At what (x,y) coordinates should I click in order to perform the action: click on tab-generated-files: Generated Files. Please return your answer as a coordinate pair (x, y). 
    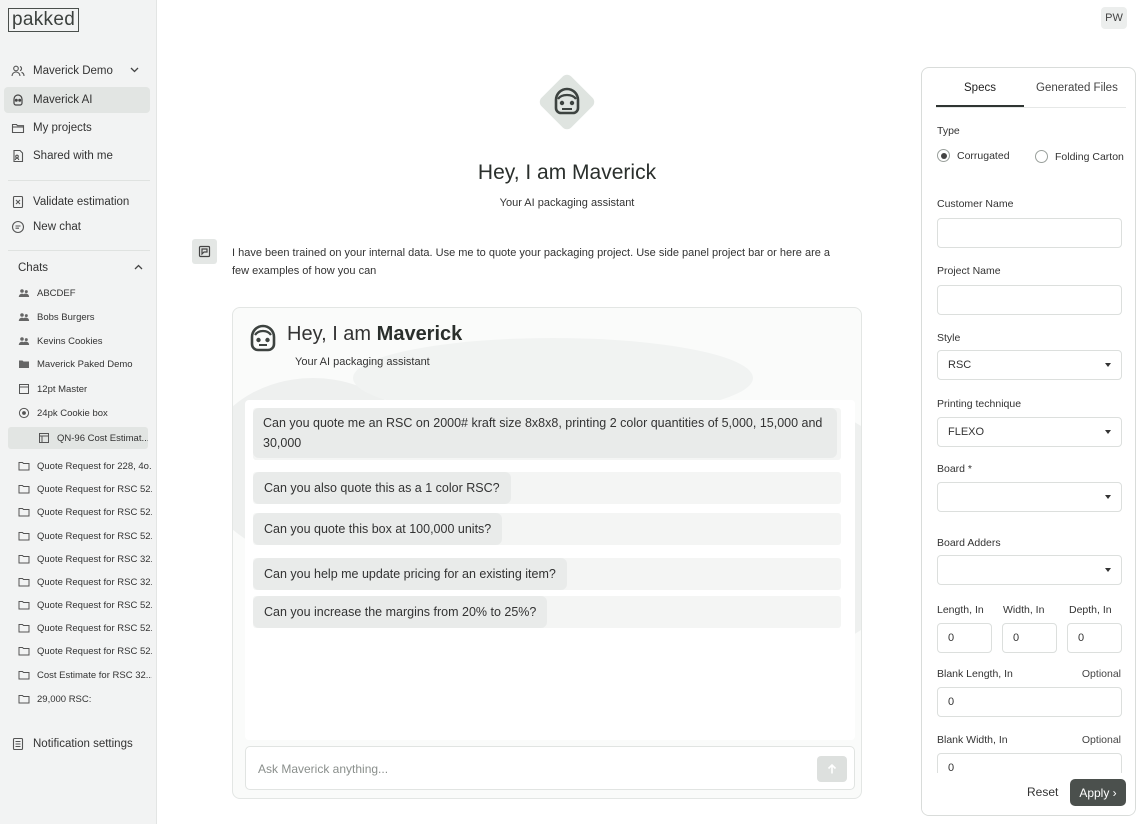
    Looking at the image, I should click on (1077, 88).